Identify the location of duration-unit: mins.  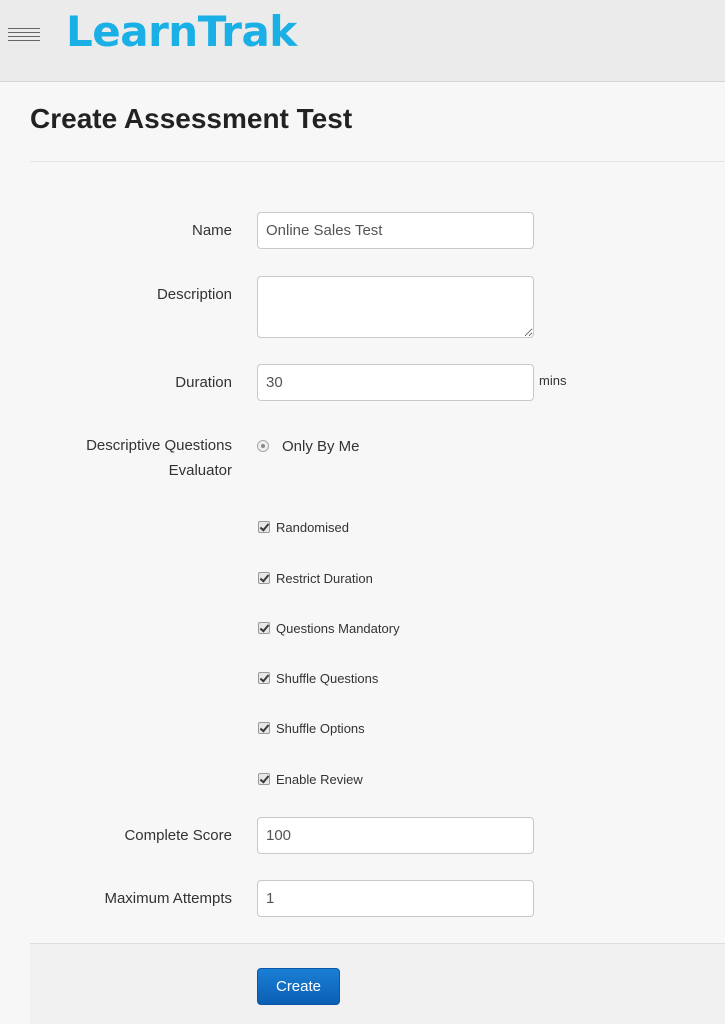
(553, 380).